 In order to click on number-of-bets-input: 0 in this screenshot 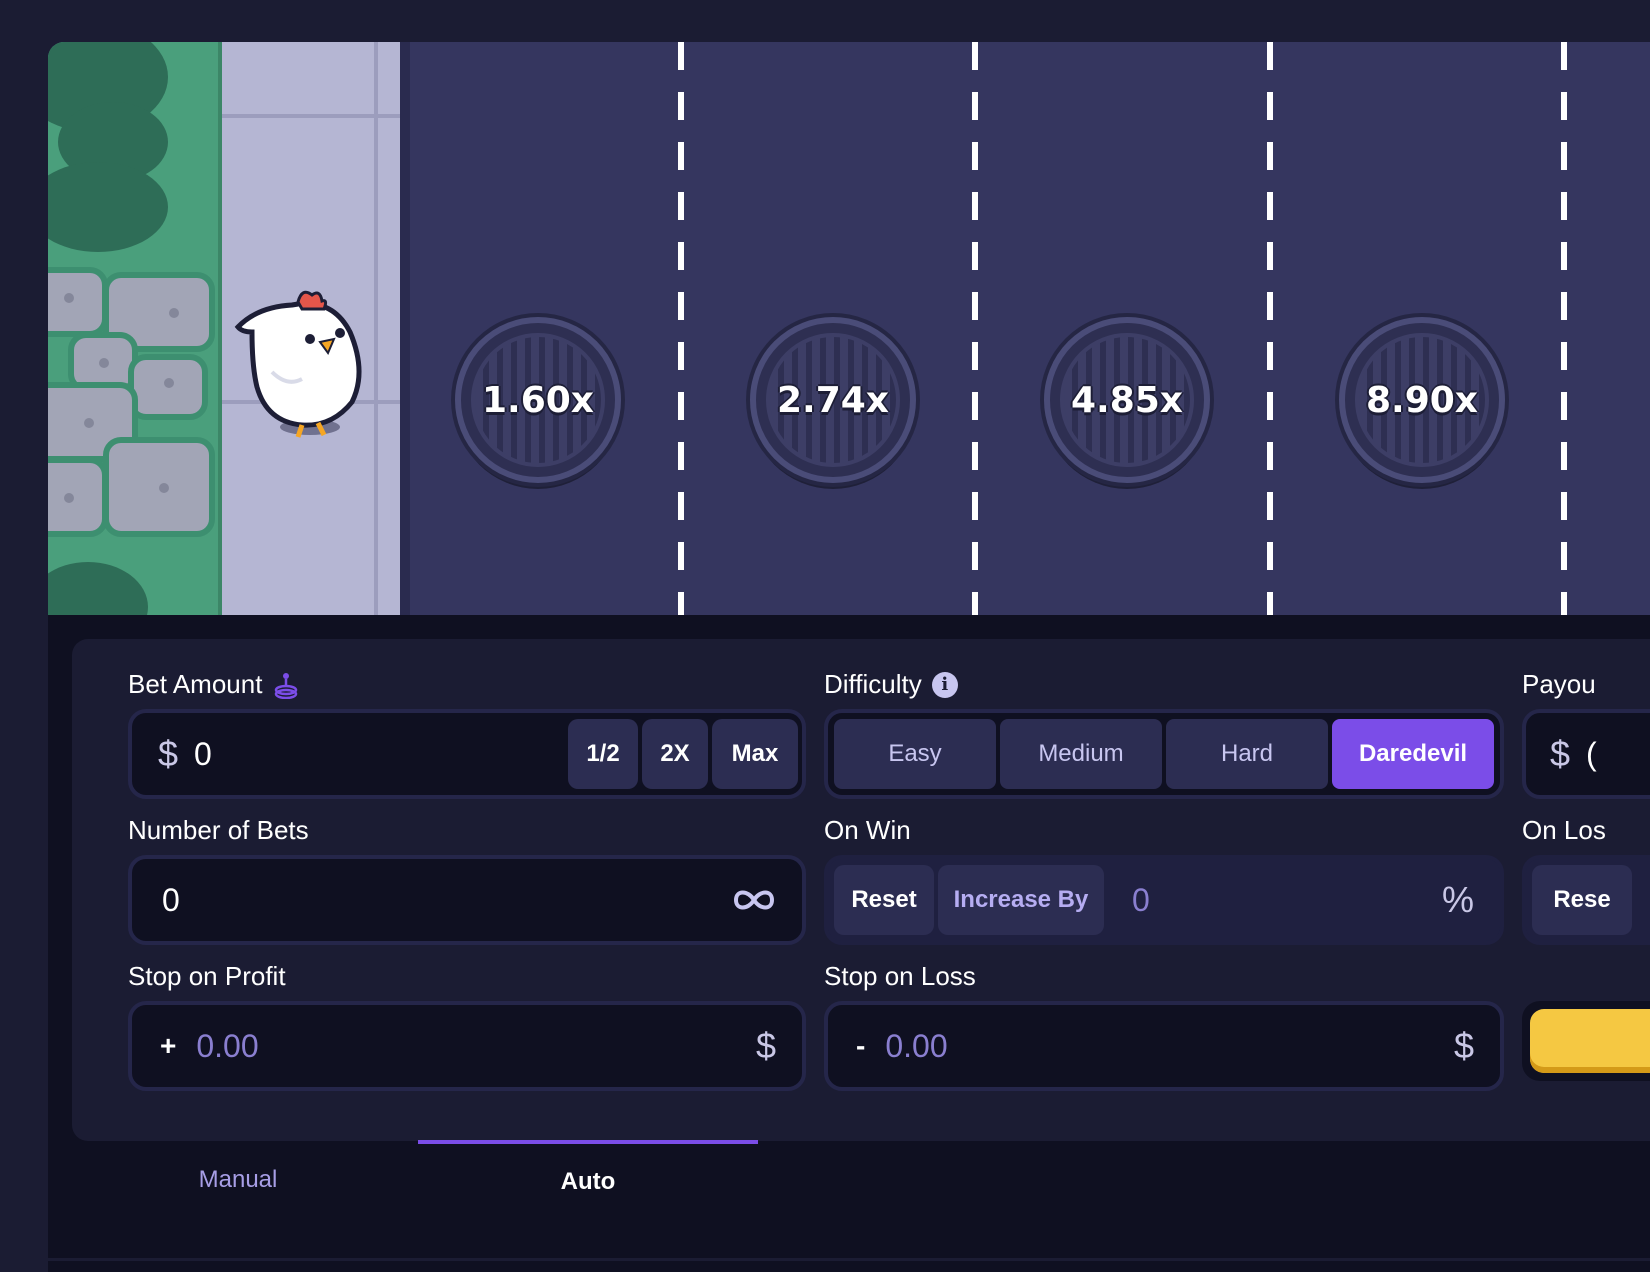, I will do `click(467, 900)`.